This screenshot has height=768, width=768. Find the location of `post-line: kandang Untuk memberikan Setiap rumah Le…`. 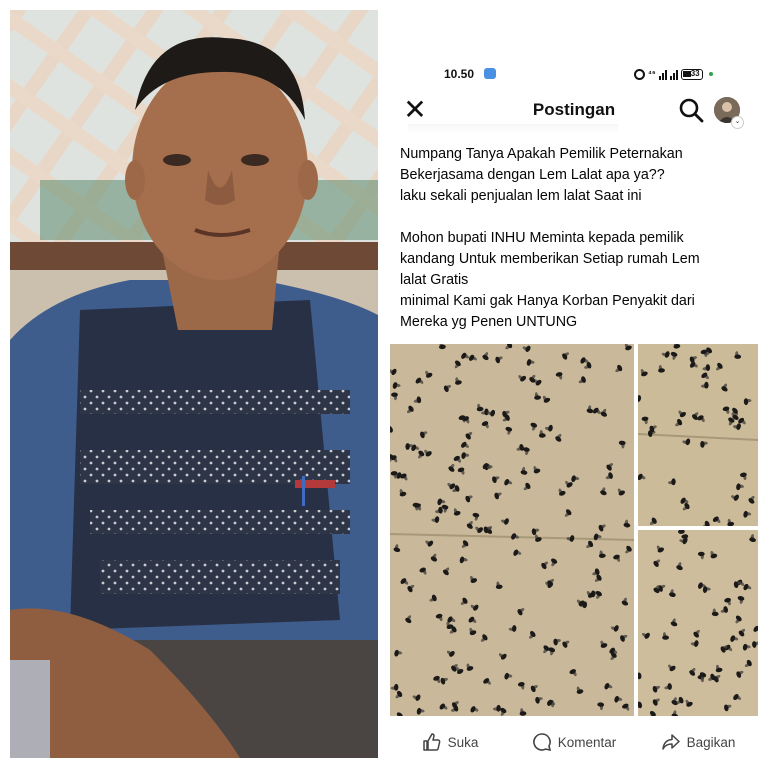

post-line: kandang Untuk memberikan Setiap rumah Le… is located at coordinates (550, 259).